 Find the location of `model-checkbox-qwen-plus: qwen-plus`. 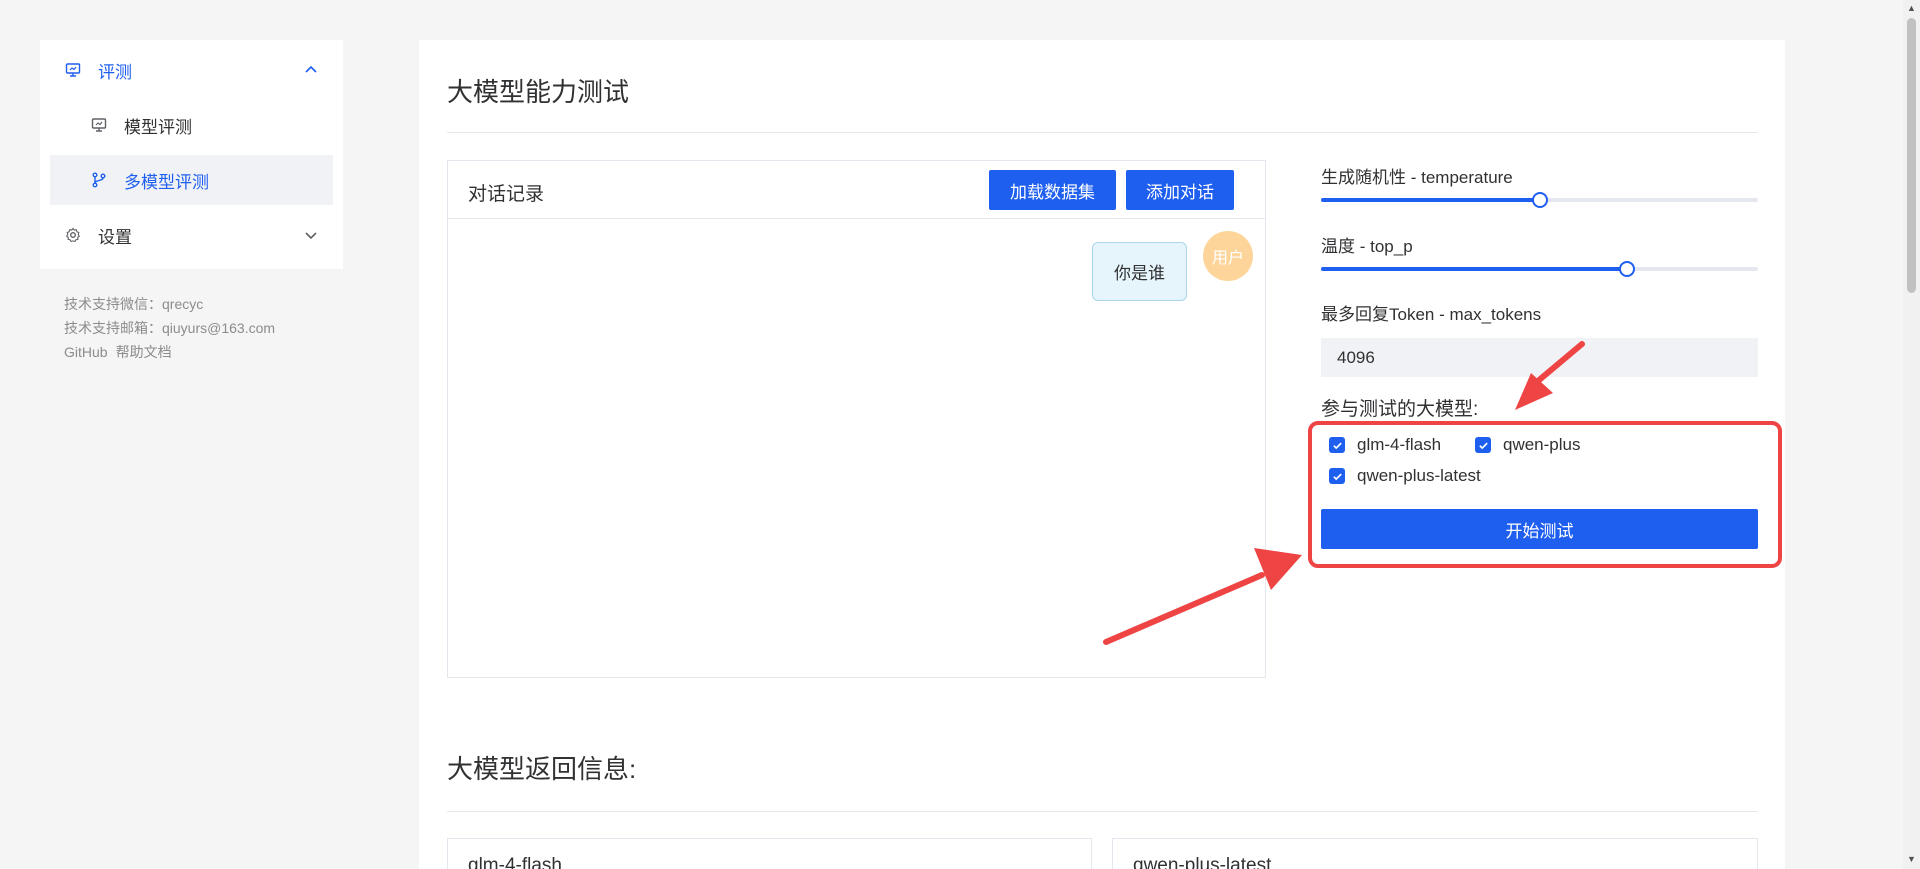

model-checkbox-qwen-plus: qwen-plus is located at coordinates (1528, 445).